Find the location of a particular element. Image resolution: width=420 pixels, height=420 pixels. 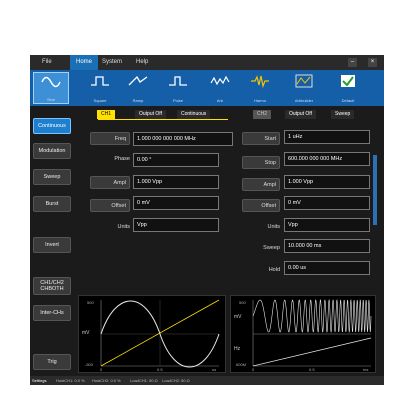

square-tool: Square is located at coordinates (100, 88).